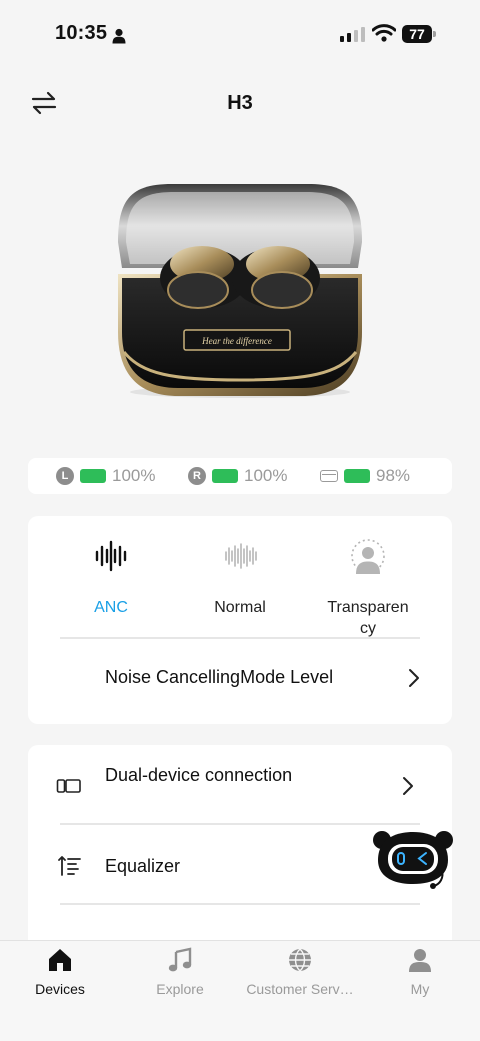  What do you see at coordinates (240, 577) in the screenshot?
I see `mode-normal: Normal` at bounding box center [240, 577].